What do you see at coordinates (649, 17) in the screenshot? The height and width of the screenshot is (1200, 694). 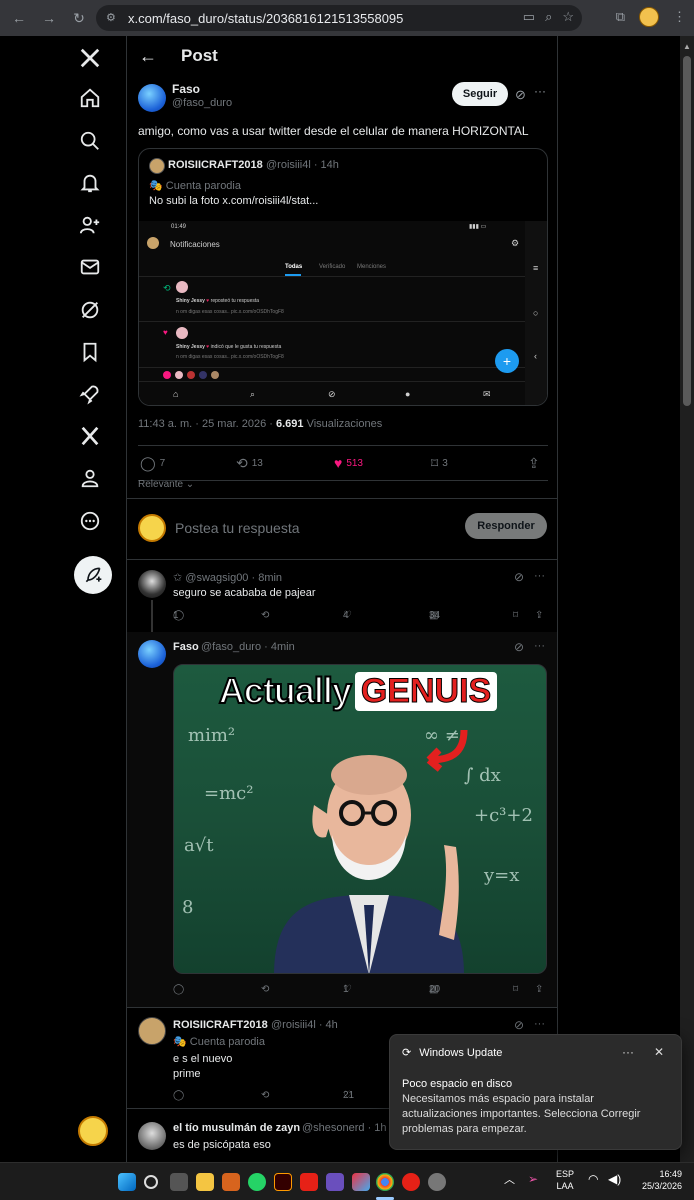 I see `profile-avatar` at bounding box center [649, 17].